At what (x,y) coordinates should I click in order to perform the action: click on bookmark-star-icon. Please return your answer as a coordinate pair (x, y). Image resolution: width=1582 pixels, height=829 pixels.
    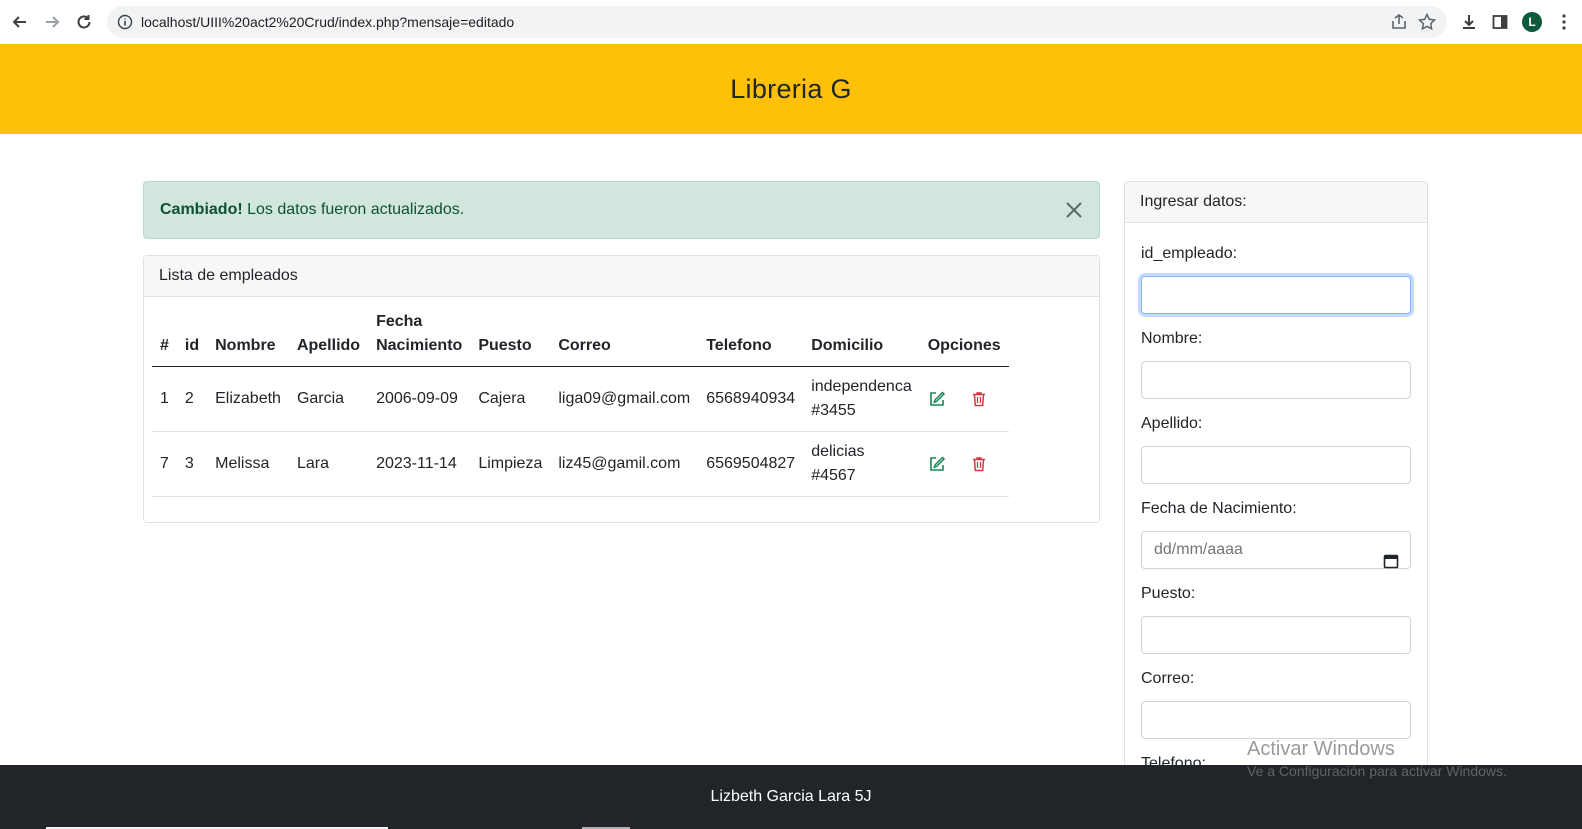
    Looking at the image, I should click on (1427, 22).